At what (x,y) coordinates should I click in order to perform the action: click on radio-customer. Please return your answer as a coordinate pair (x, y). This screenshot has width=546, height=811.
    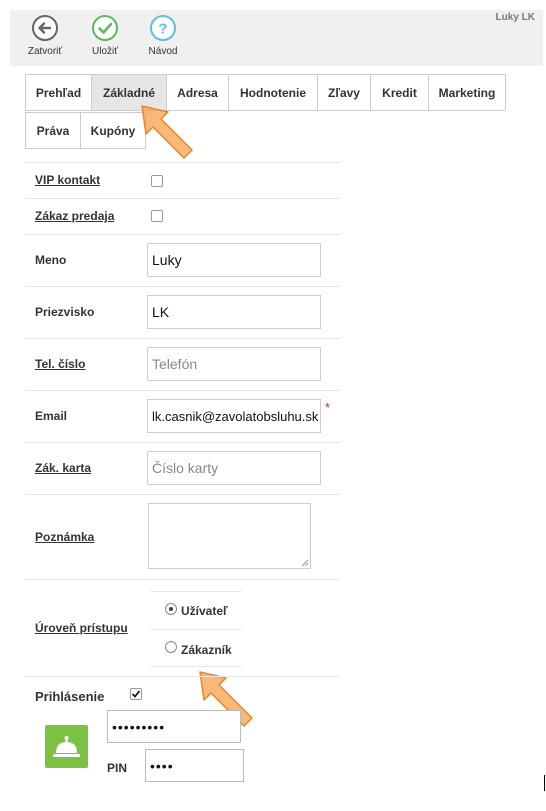
    Looking at the image, I should click on (171, 647).